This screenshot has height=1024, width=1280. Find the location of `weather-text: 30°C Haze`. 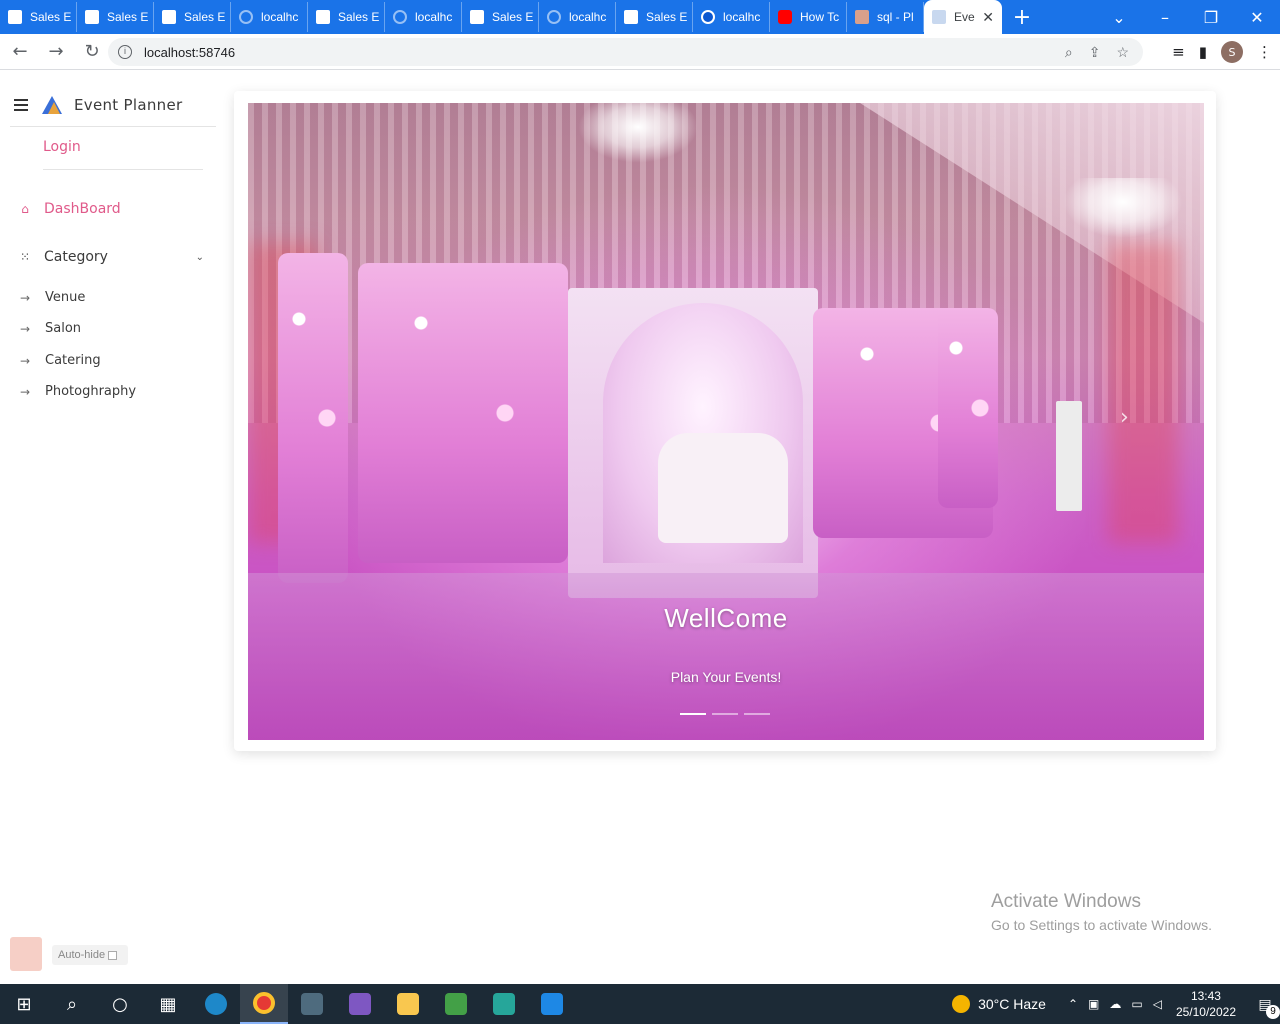

weather-text: 30°C Haze is located at coordinates (1012, 1004).